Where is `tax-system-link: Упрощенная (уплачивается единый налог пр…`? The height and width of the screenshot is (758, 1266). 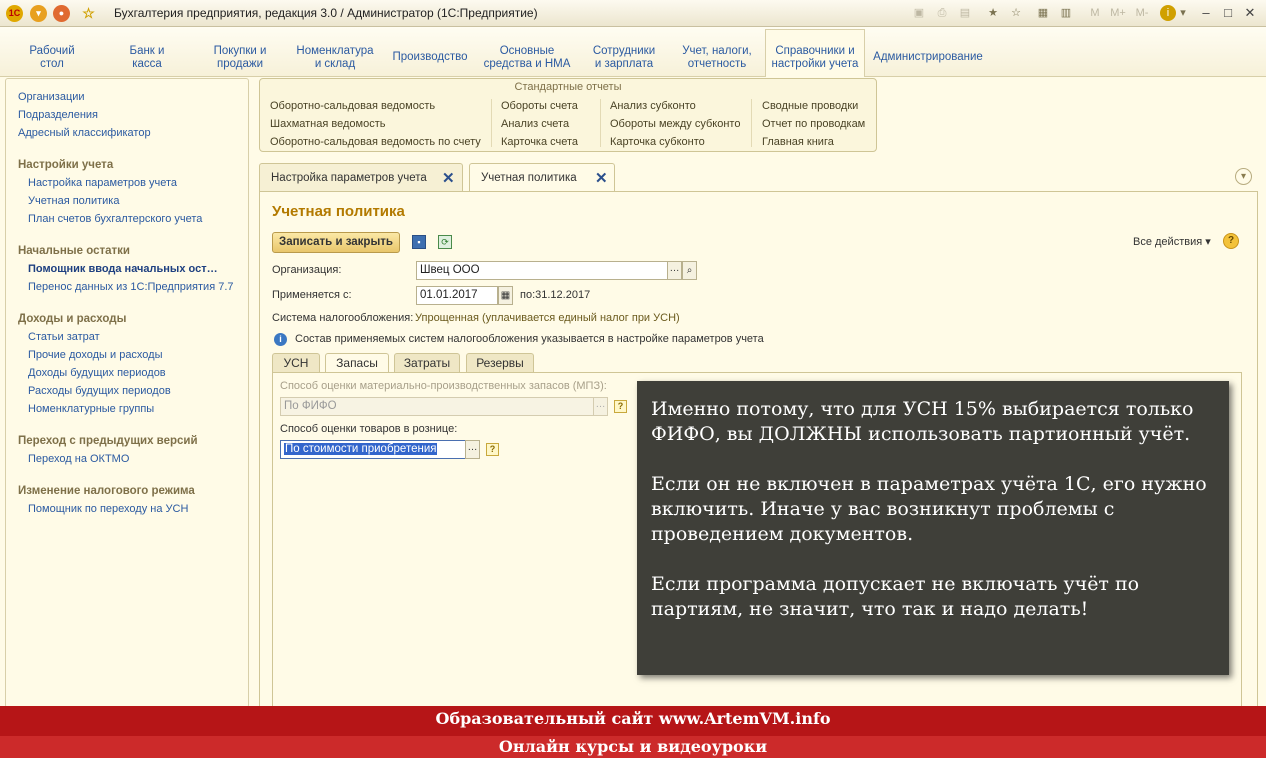
tax-system-link: Упрощенная (уплачивается единый налог пр… is located at coordinates (547, 318).